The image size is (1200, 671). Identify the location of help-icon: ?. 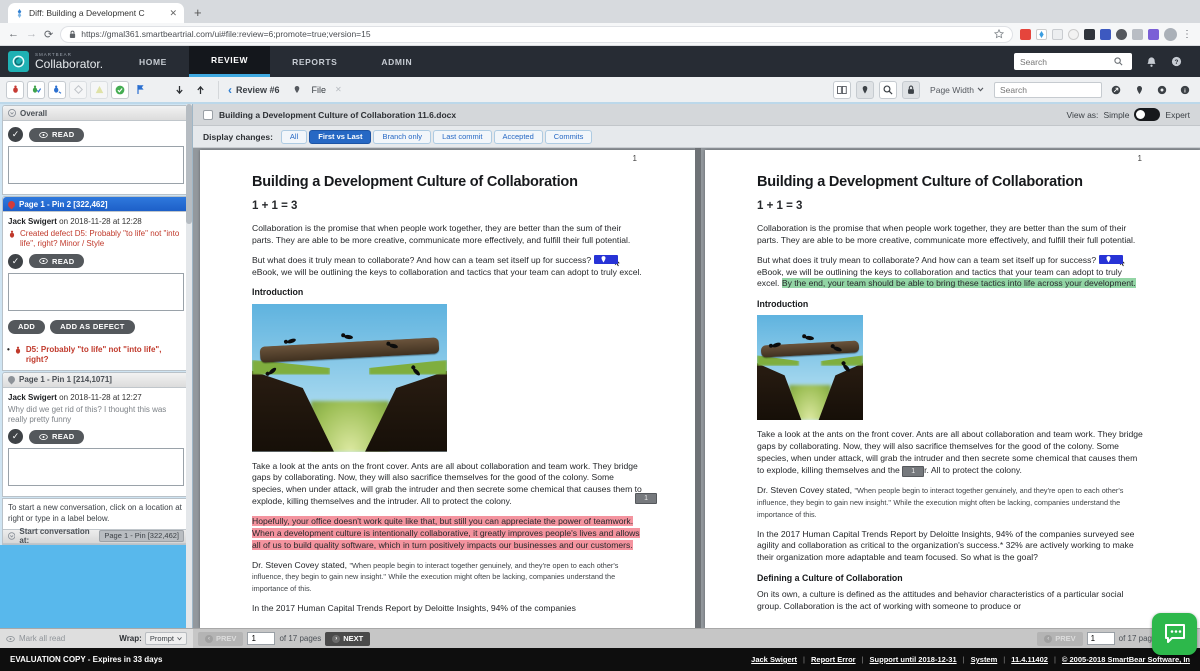
(1176, 61).